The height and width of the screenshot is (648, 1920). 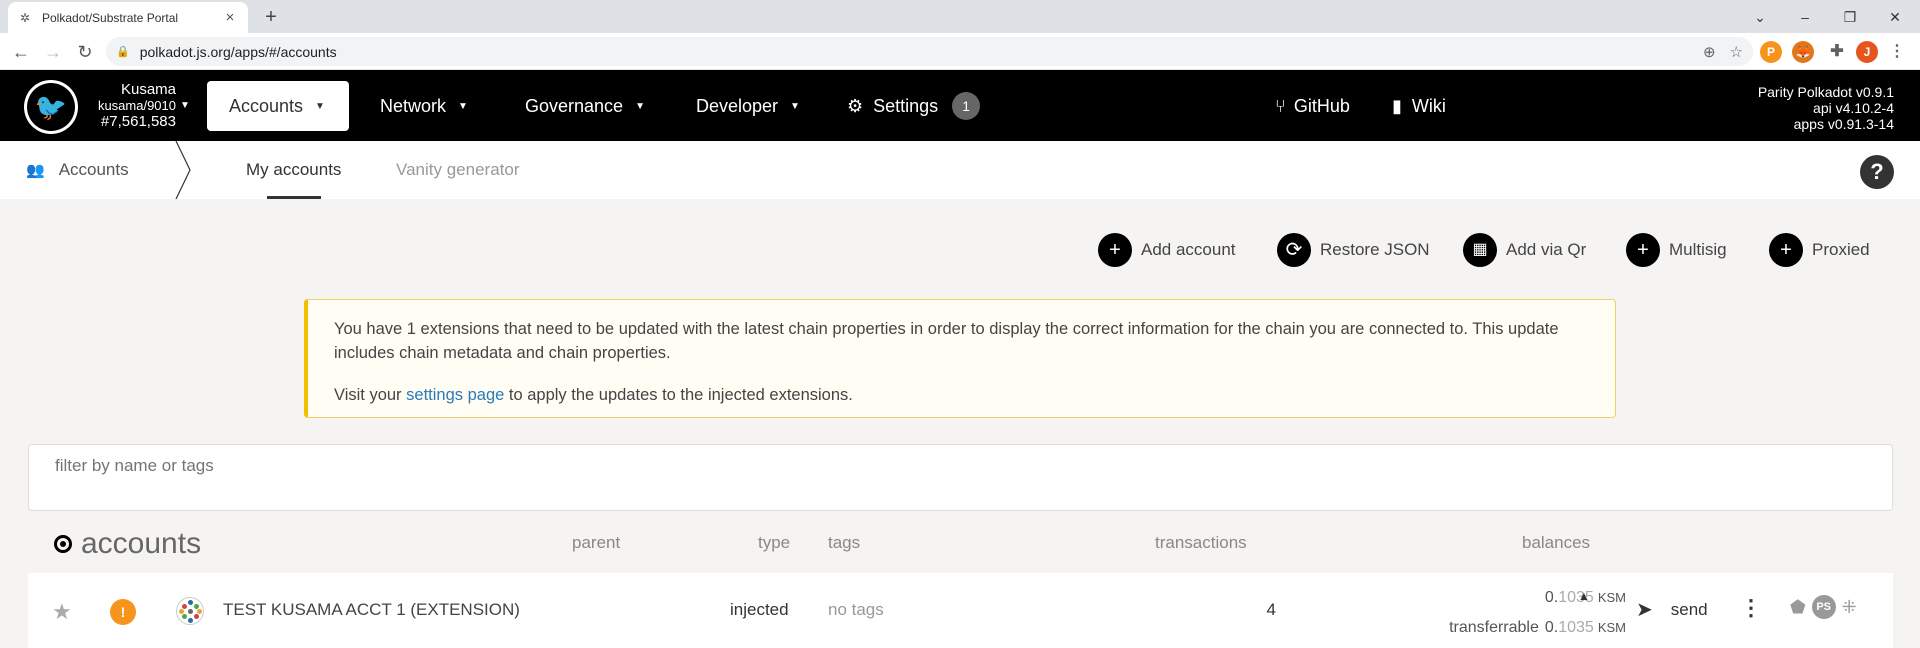 I want to click on api-version: api v4.10.2-4, so click(x=1853, y=108).